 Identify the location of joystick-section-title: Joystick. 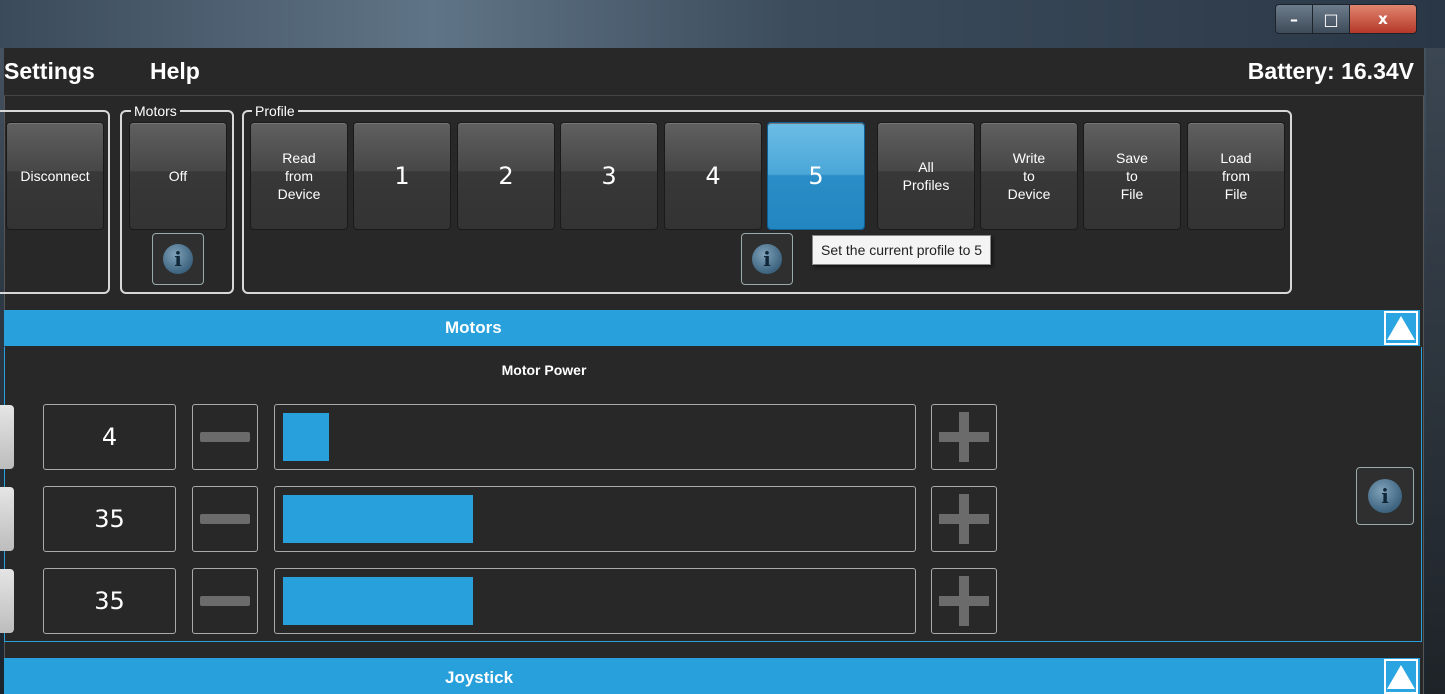
(479, 677).